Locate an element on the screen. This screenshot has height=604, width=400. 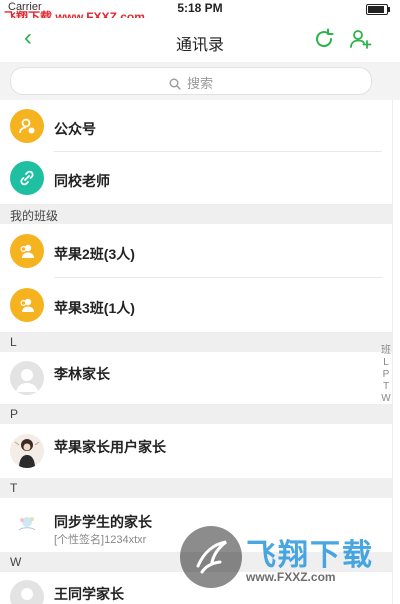
list-item-class-2: 苹果2班(3人) is located at coordinates (196, 251).